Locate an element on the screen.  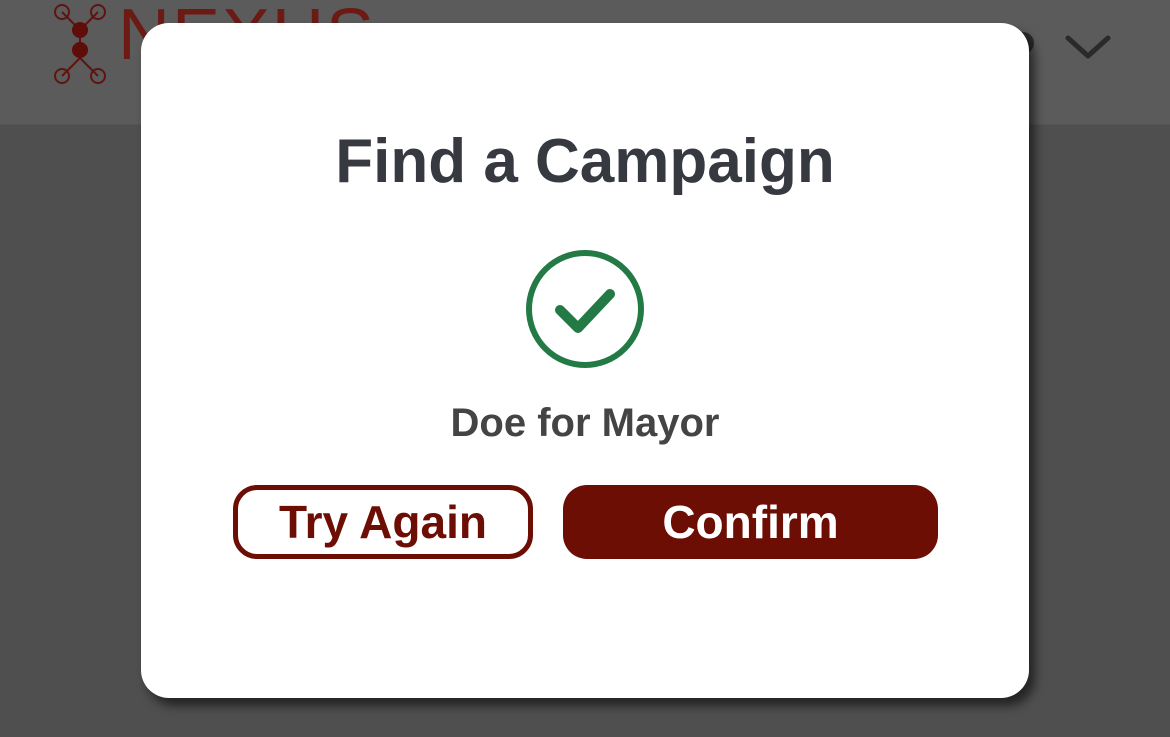
try-again-button: Try Again is located at coordinates (383, 522).